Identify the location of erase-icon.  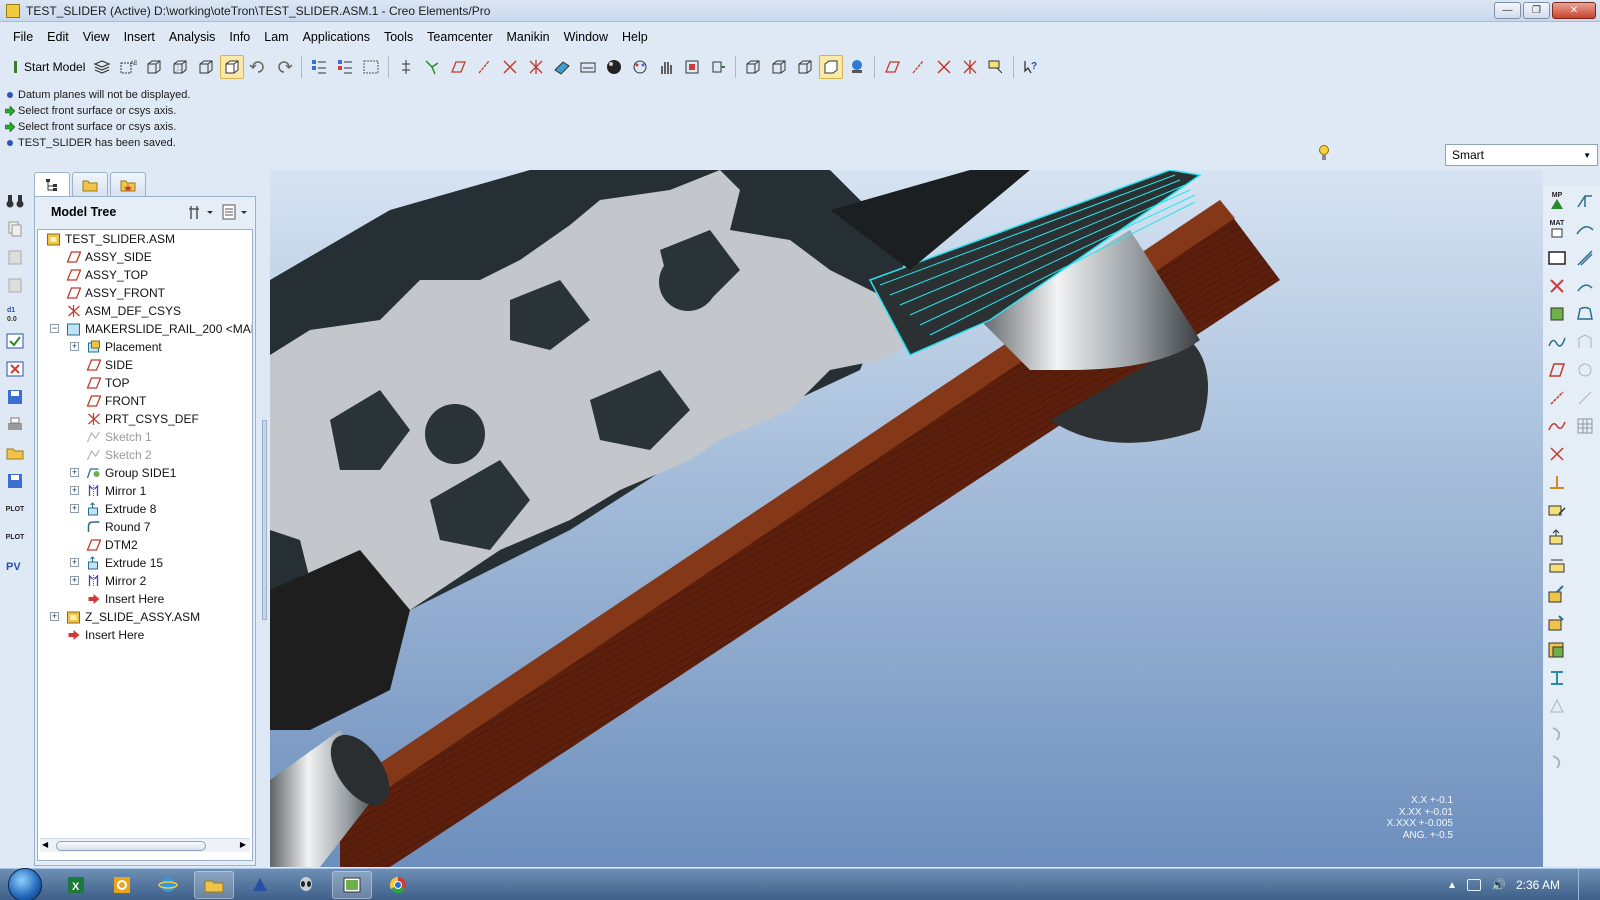
(15, 369).